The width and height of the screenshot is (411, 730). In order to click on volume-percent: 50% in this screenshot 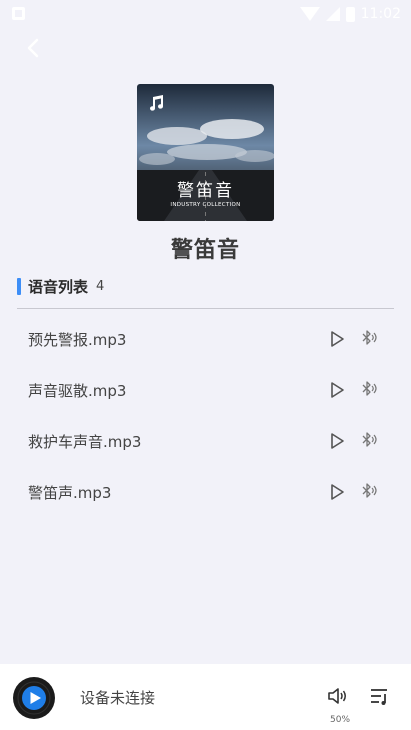, I will do `click(340, 720)`.